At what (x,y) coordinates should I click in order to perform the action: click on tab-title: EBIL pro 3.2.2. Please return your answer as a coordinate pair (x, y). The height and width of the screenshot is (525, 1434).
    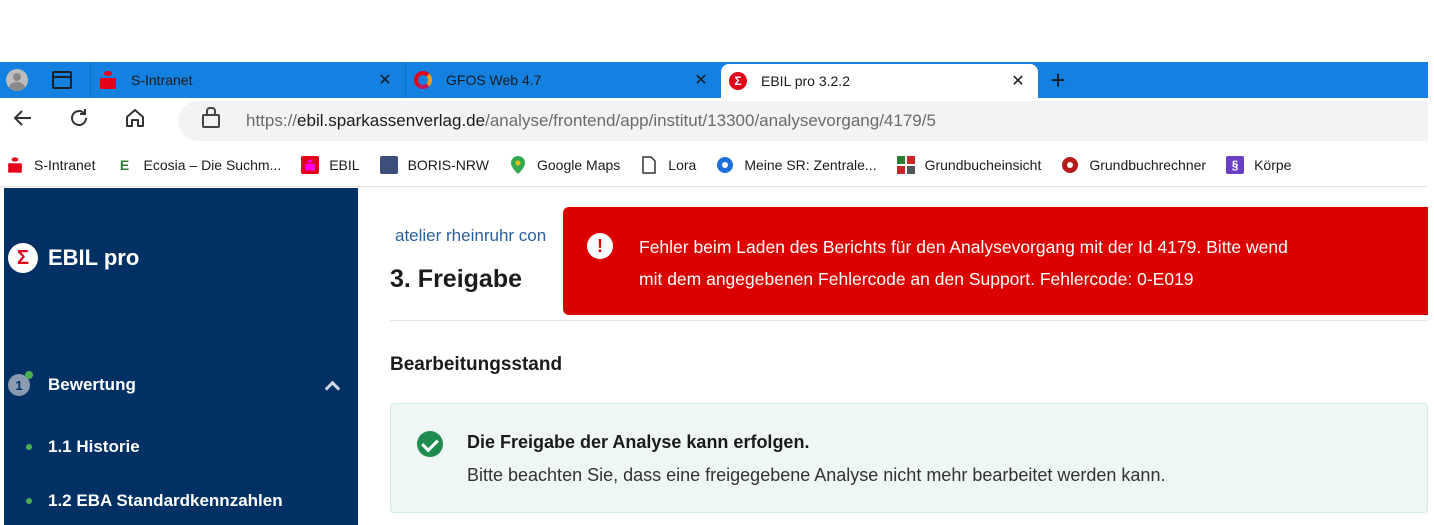
    Looking at the image, I should click on (805, 81).